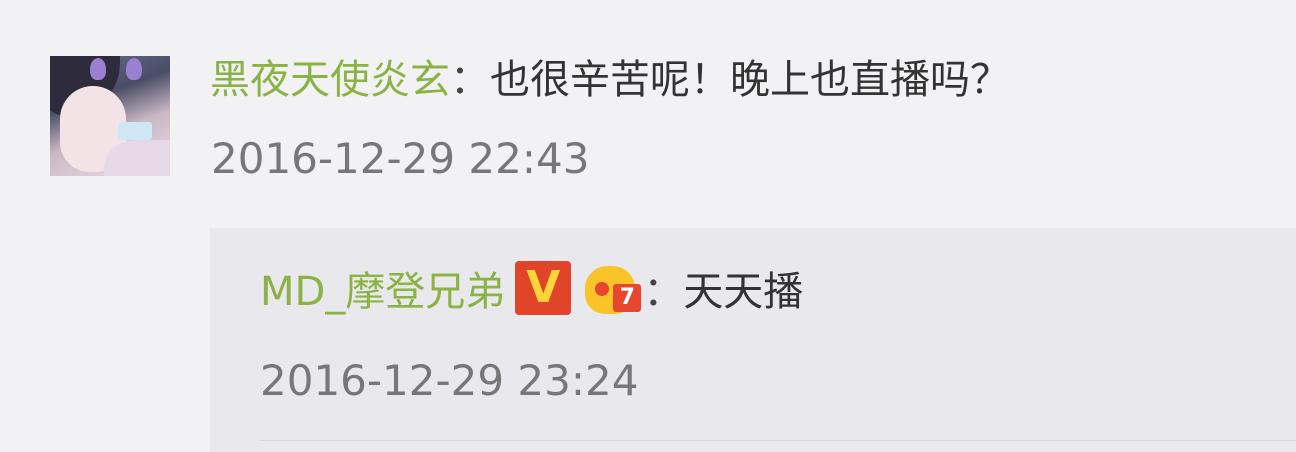  I want to click on vip-badge-icon: V, so click(543, 288).